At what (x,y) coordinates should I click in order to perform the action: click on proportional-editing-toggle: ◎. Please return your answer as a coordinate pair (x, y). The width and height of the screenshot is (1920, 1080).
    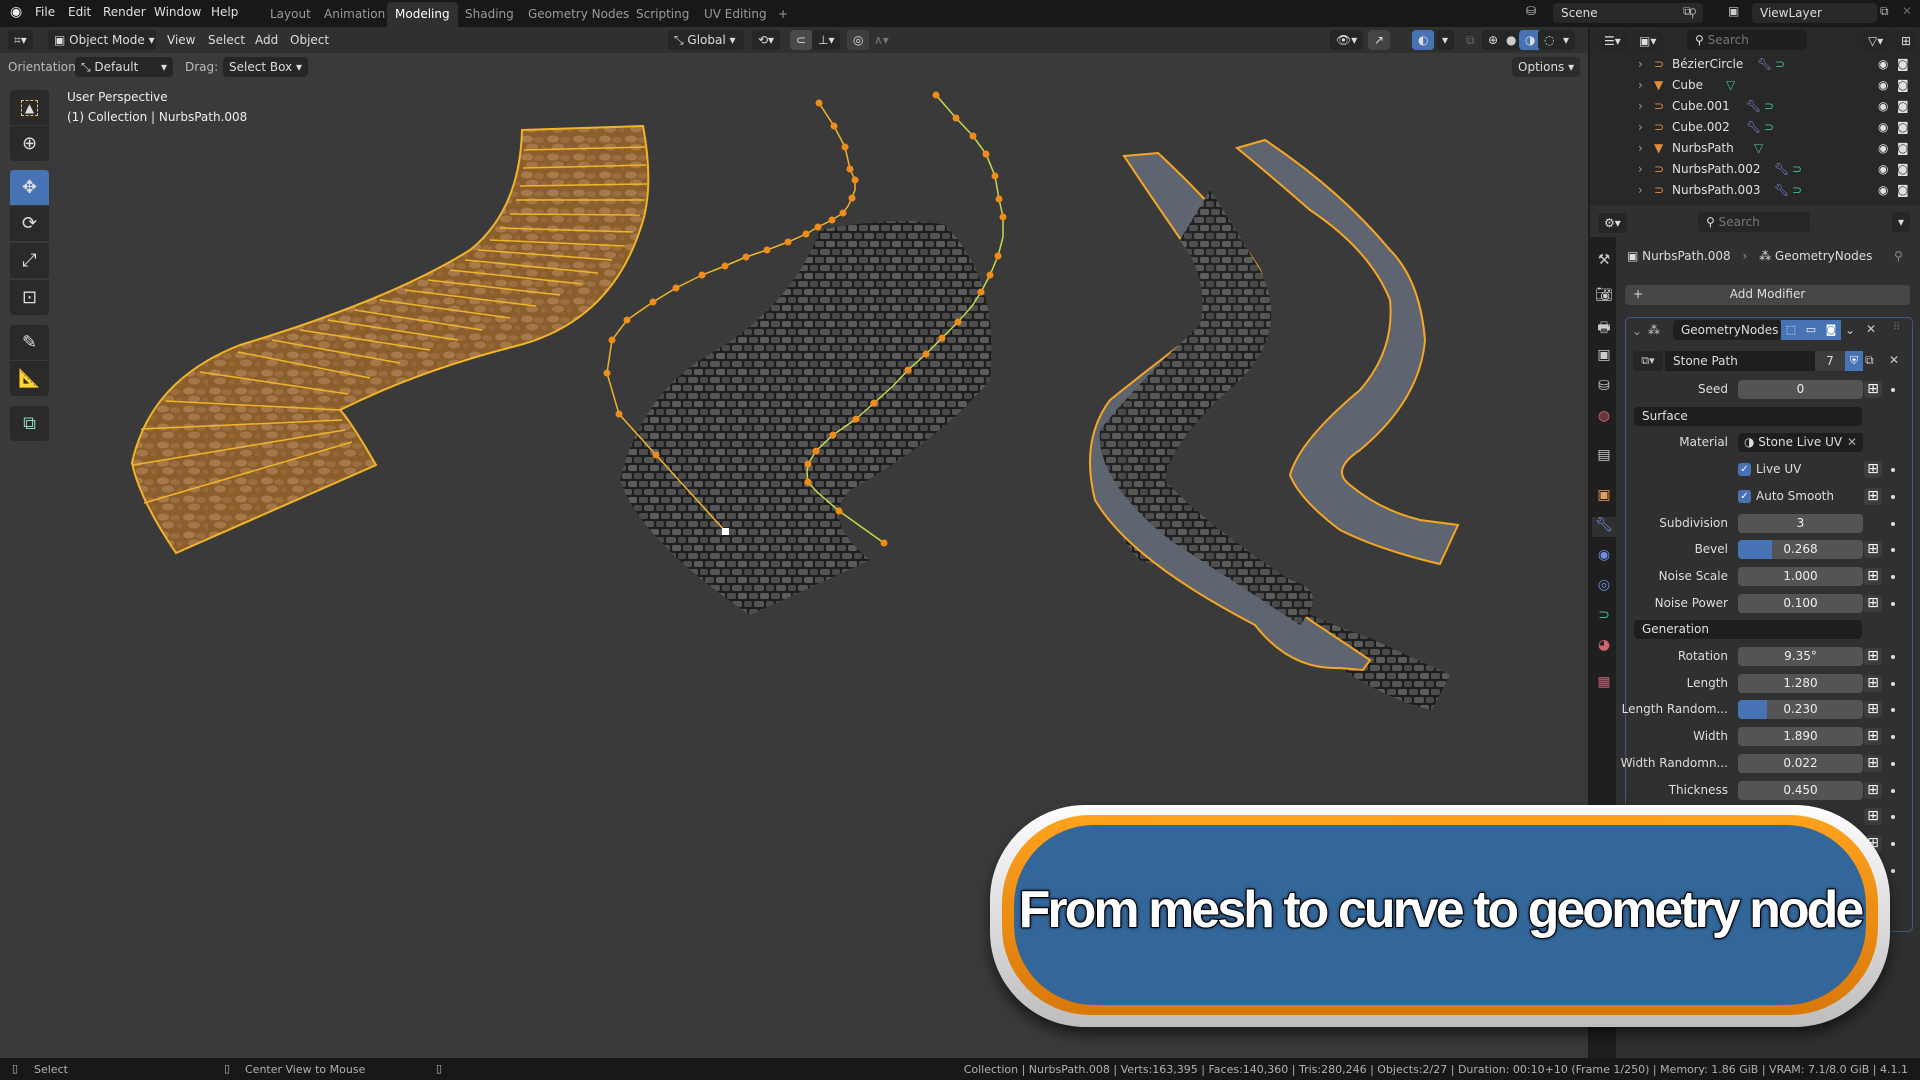
    Looking at the image, I should click on (858, 40).